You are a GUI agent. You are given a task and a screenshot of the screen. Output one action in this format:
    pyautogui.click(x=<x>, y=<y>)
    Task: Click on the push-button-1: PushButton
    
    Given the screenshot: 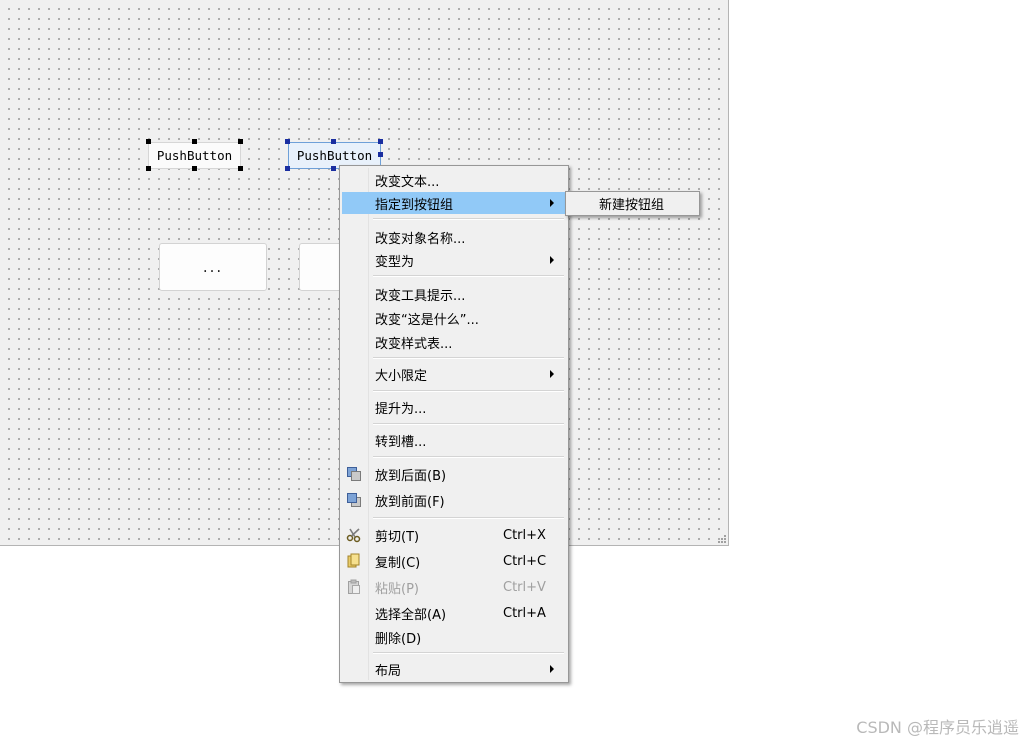 What is the action you would take?
    pyautogui.click(x=194, y=155)
    